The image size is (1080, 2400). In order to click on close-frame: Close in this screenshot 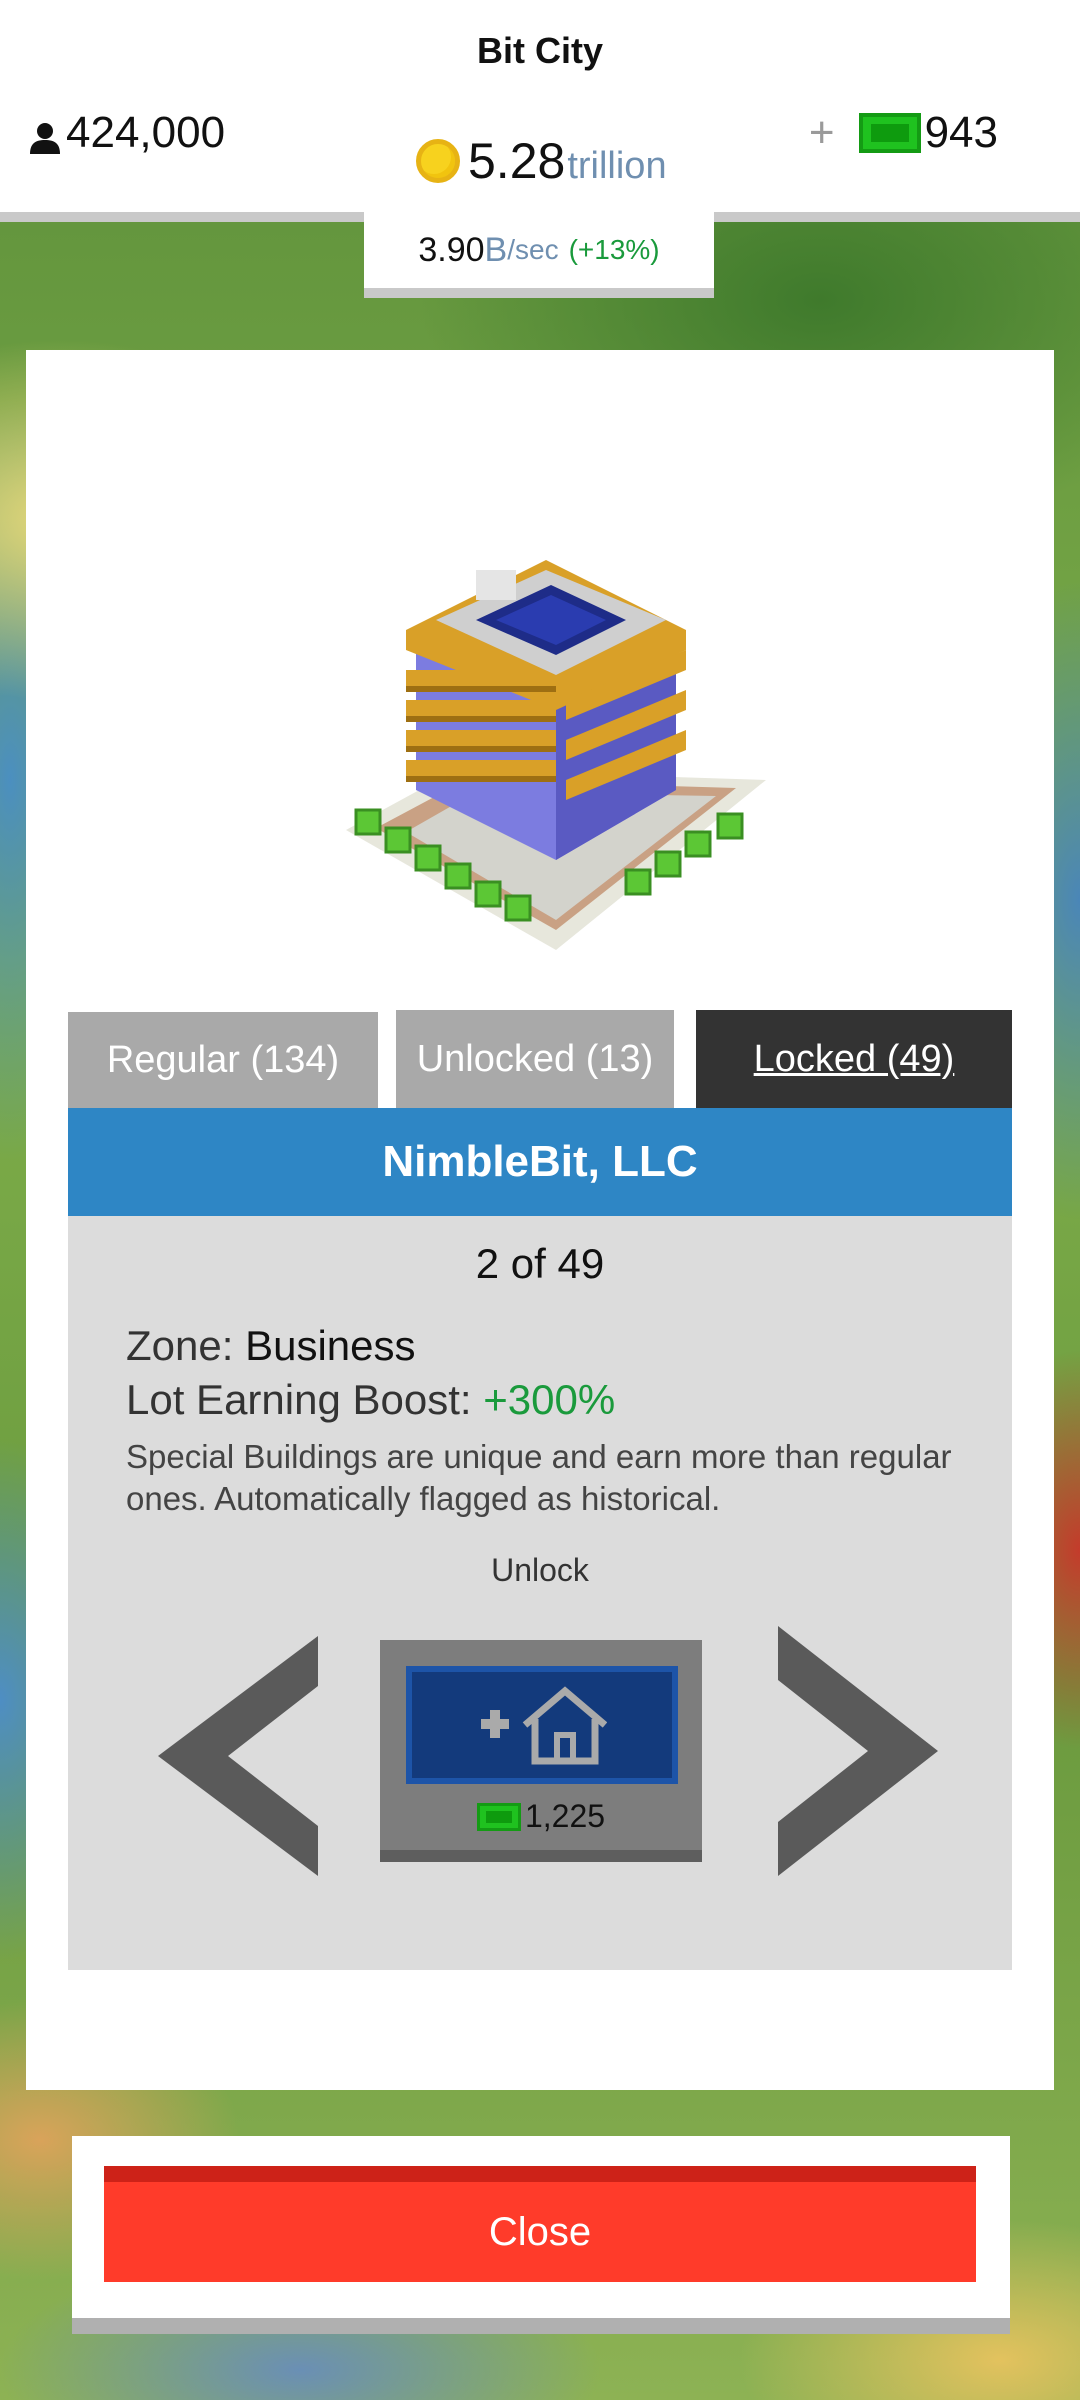, I will do `click(541, 2235)`.